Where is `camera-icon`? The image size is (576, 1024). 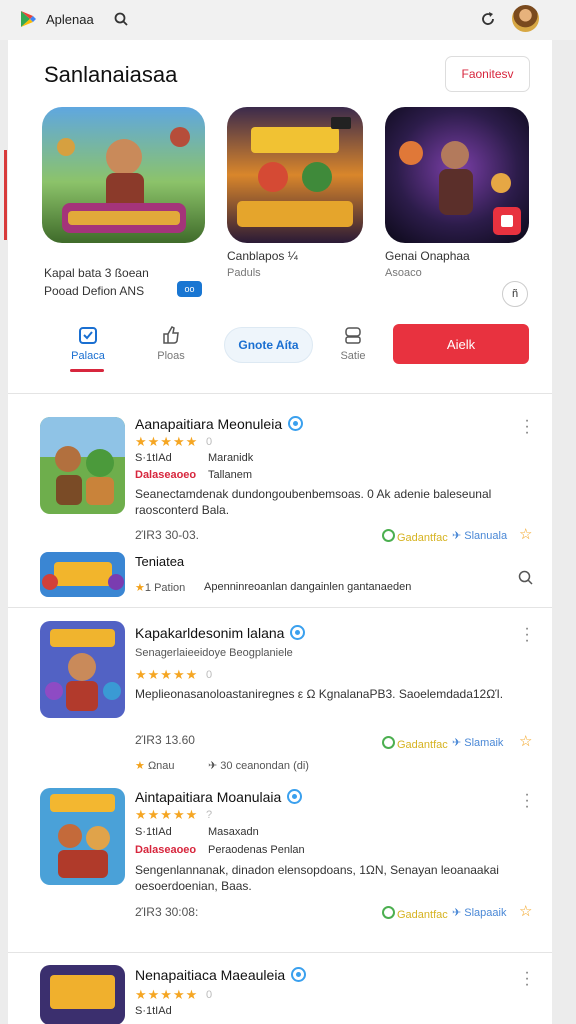
camera-icon is located at coordinates (353, 335).